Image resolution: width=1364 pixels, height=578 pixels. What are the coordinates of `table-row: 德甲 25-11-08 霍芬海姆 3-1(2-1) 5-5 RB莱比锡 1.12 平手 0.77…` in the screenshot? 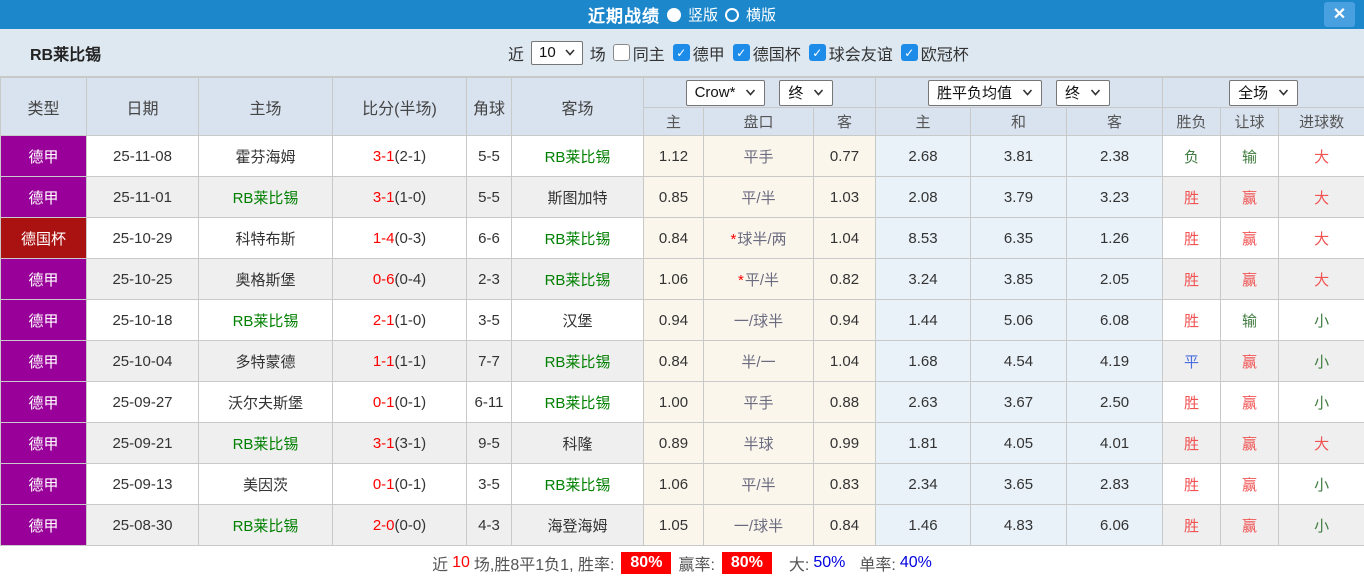 It's located at (682, 156).